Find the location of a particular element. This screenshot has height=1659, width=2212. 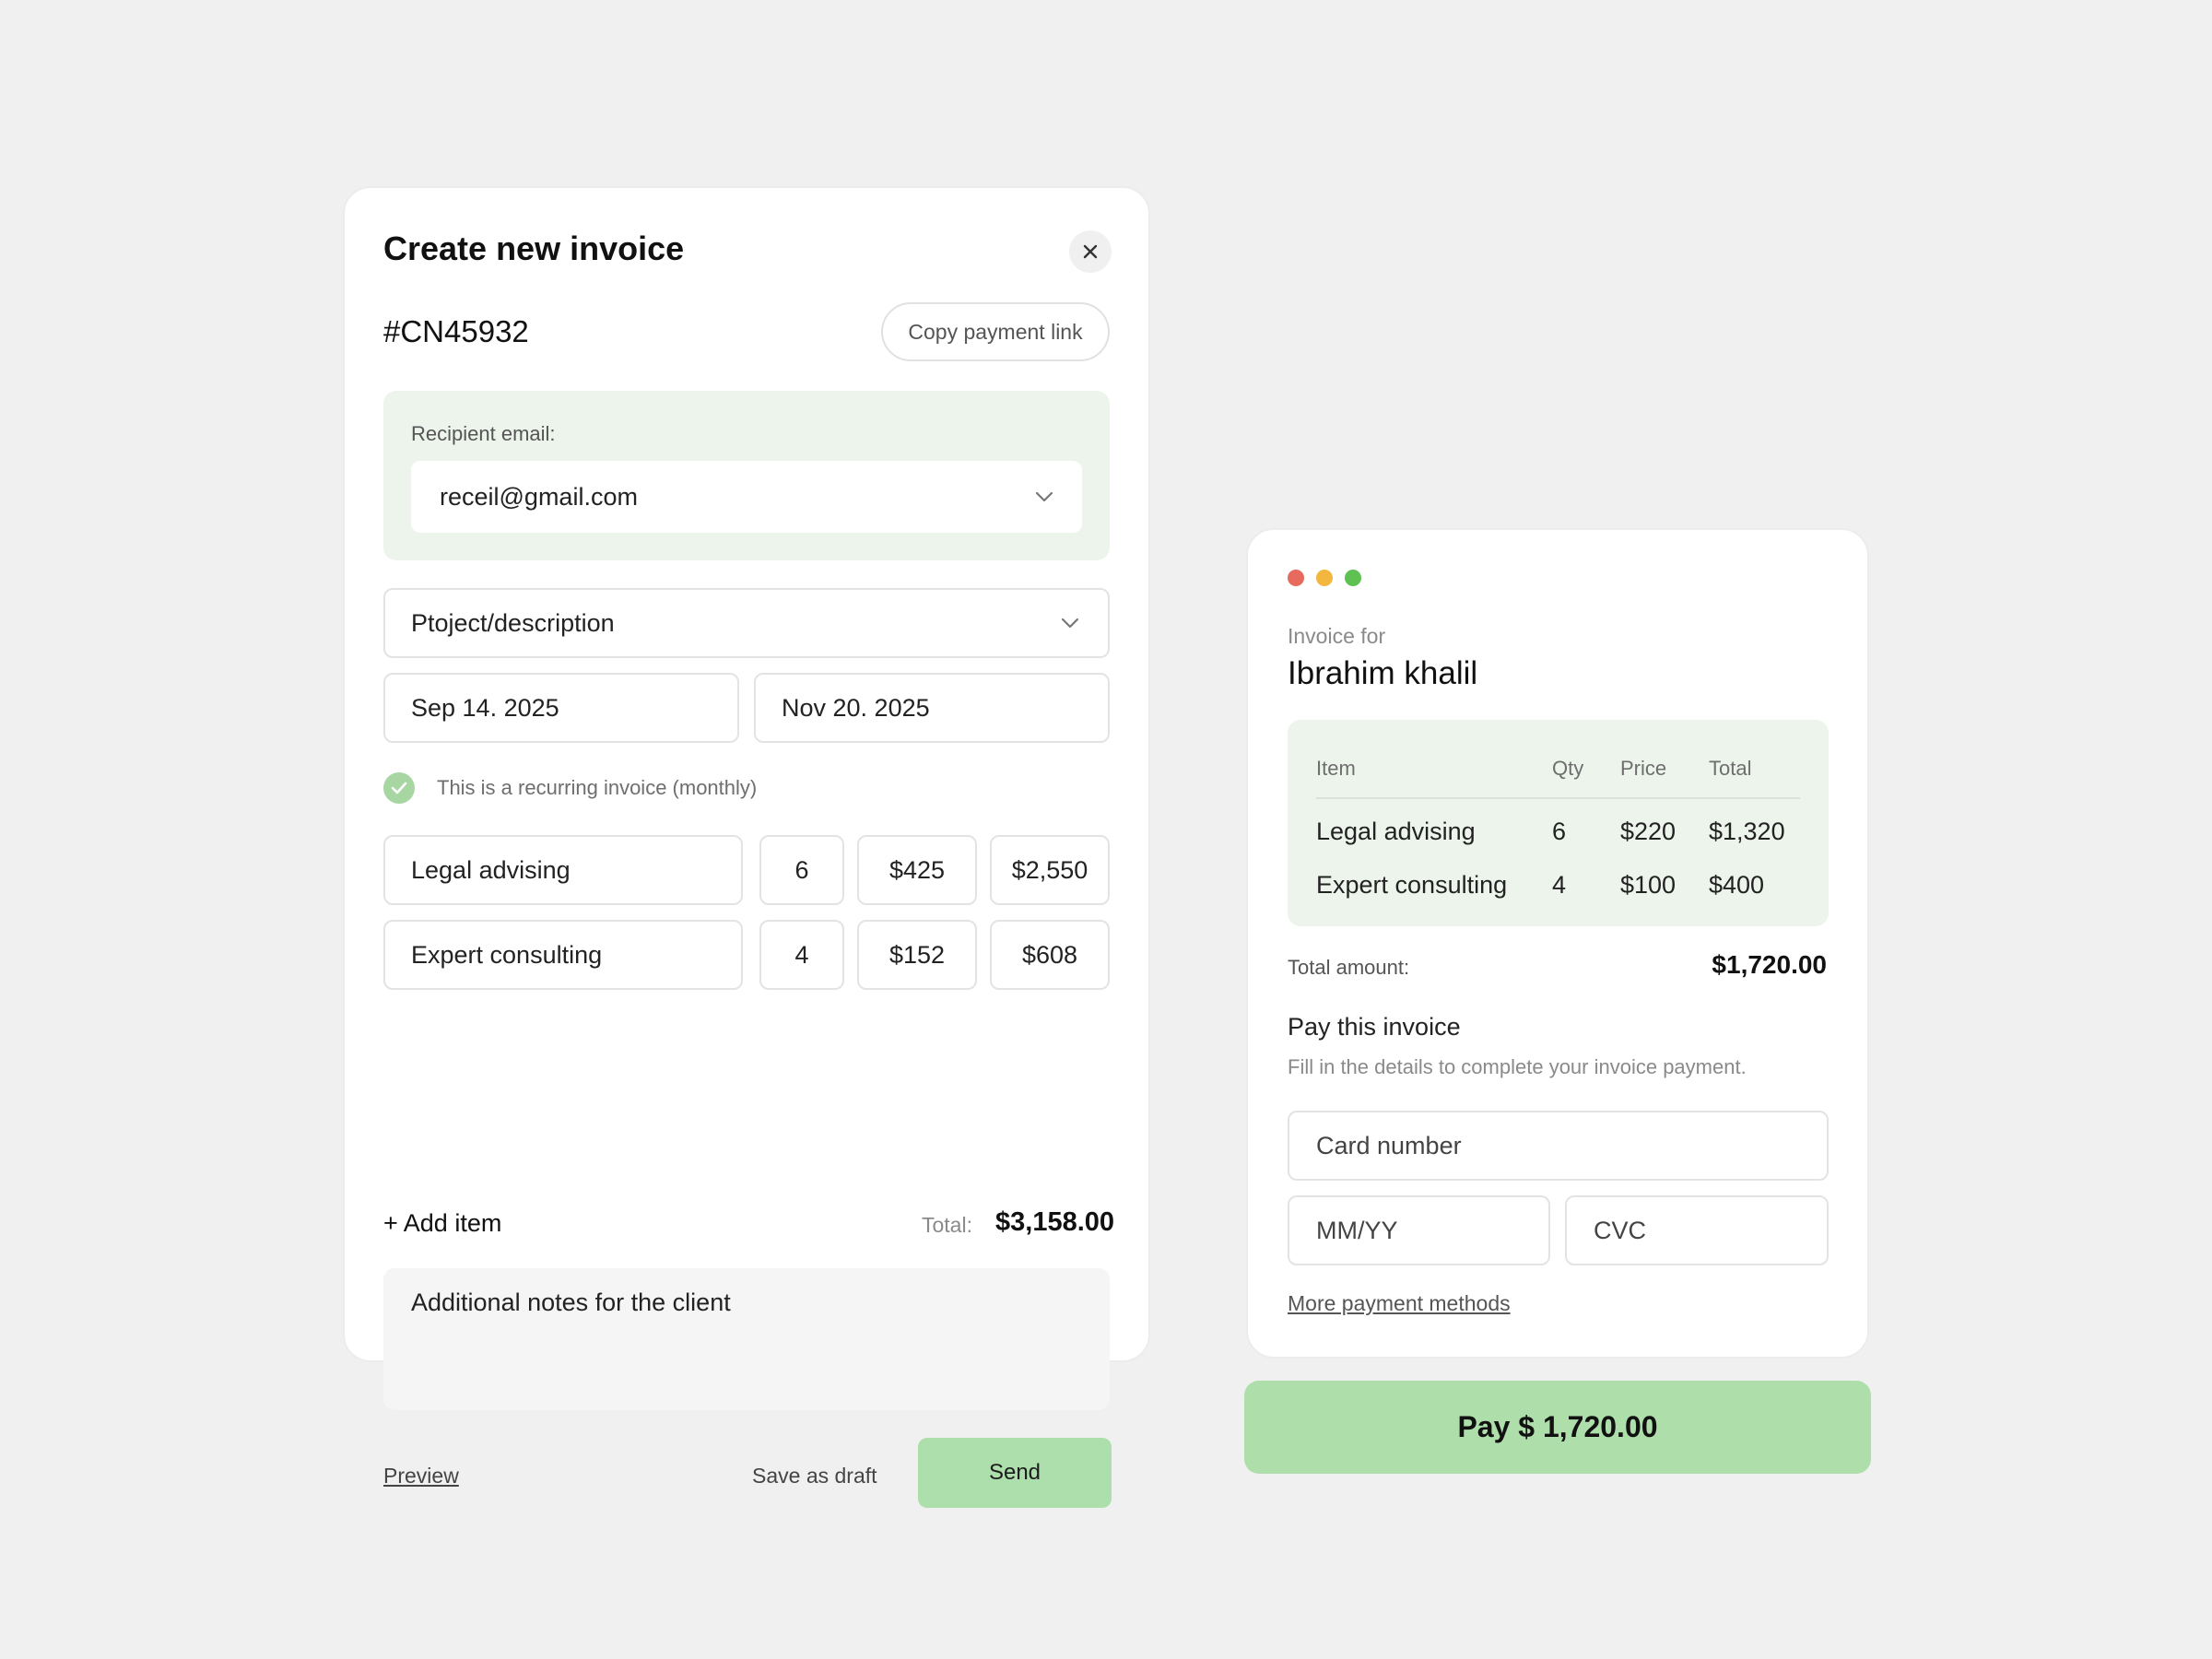

create-invoice-title: Create new invoice is located at coordinates (534, 248).